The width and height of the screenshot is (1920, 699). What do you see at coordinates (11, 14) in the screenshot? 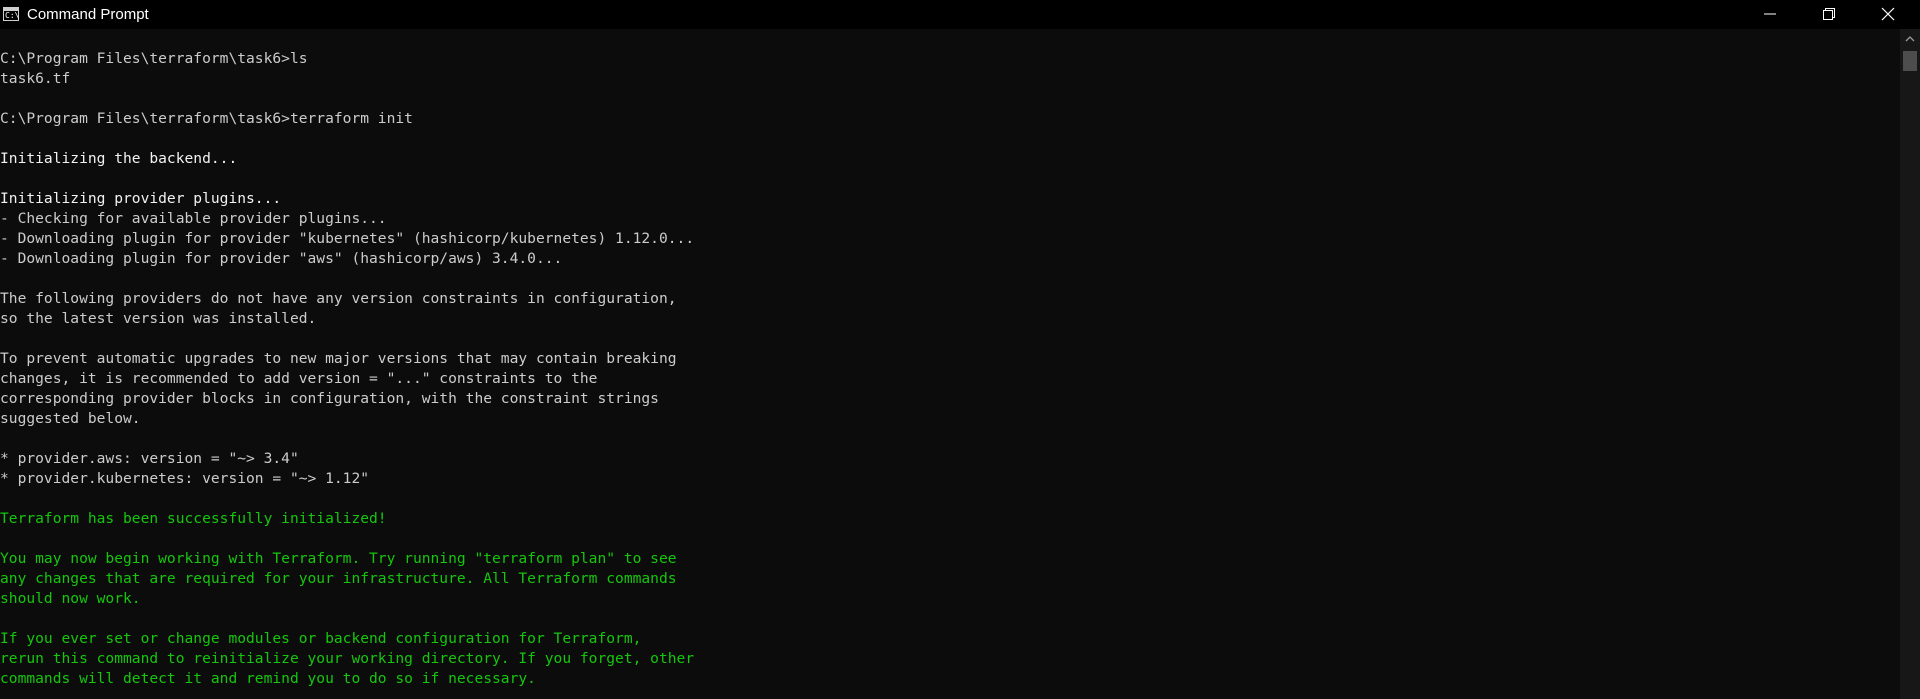
I see `cmd-icon: C:\` at bounding box center [11, 14].